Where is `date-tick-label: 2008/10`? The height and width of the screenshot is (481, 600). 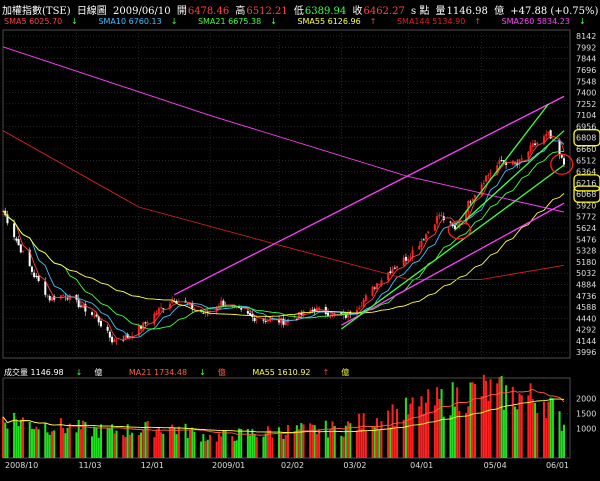 date-tick-label: 2008/10 is located at coordinates (21, 465).